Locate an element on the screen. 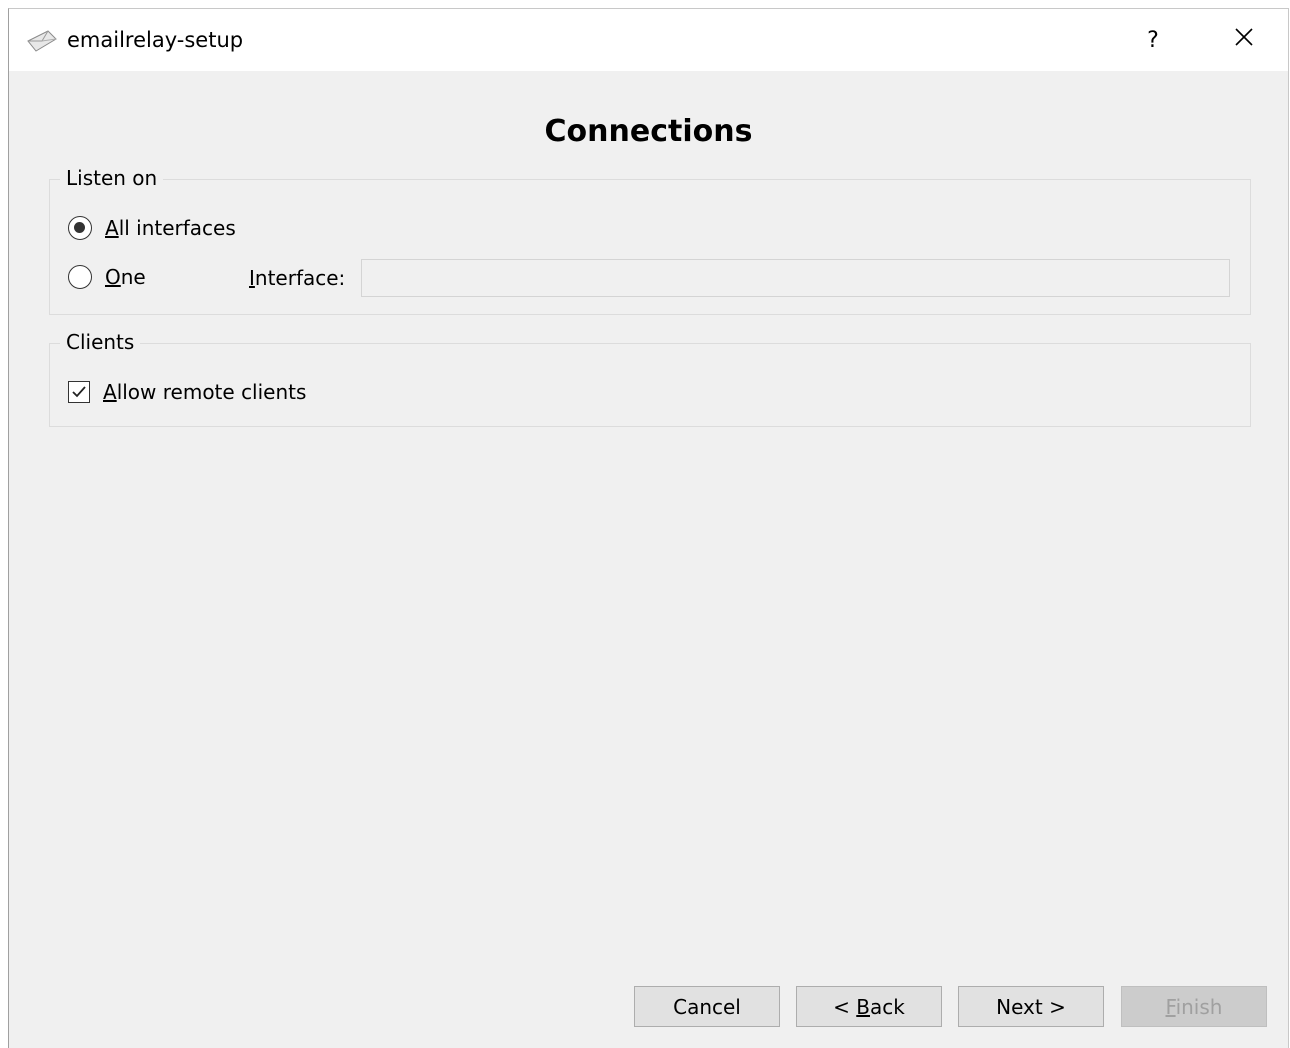 The height and width of the screenshot is (1048, 1290). finish-button-label: Finish is located at coordinates (1194, 1006).